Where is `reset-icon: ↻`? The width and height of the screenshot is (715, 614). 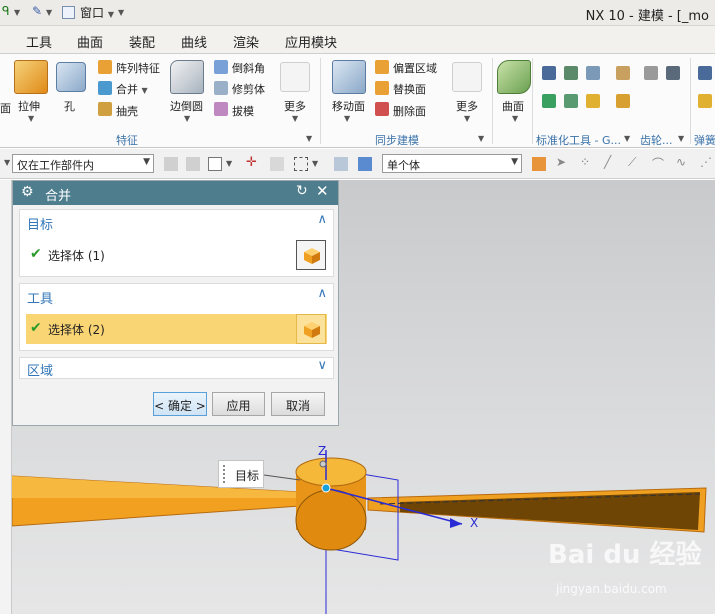
reset-icon: ↻ is located at coordinates (302, 191).